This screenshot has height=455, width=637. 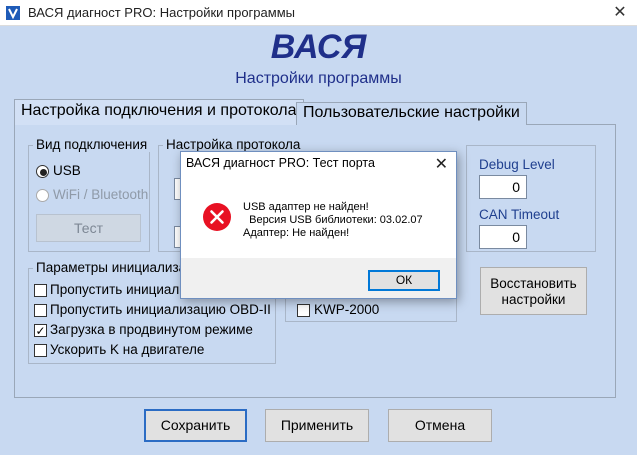 What do you see at coordinates (404, 280) in the screenshot?
I see `dialog-ok-button: ОК` at bounding box center [404, 280].